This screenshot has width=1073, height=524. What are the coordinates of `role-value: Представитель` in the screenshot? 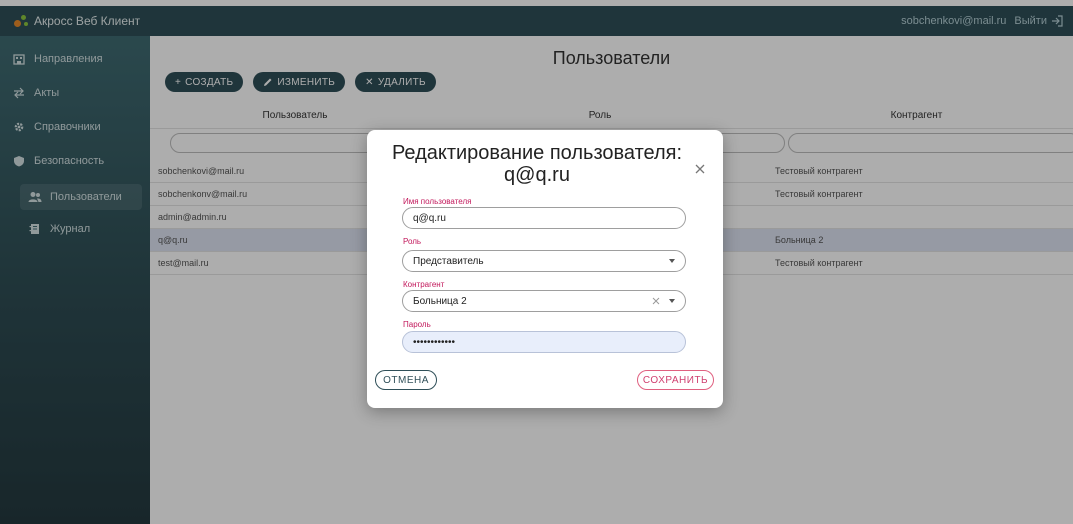 It's located at (448, 261).